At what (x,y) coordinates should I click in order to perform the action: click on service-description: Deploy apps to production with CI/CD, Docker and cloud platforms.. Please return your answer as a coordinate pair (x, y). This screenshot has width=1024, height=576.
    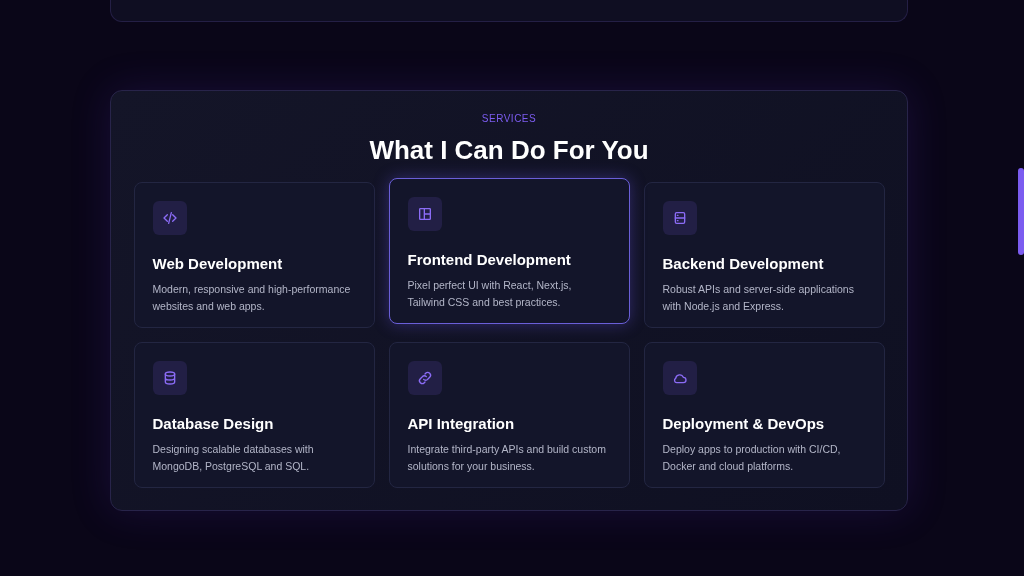
    Looking at the image, I should click on (752, 458).